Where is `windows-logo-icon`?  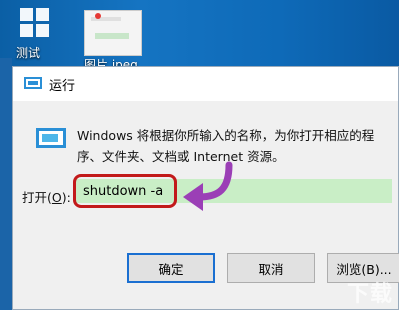
windows-logo-icon is located at coordinates (35, 23).